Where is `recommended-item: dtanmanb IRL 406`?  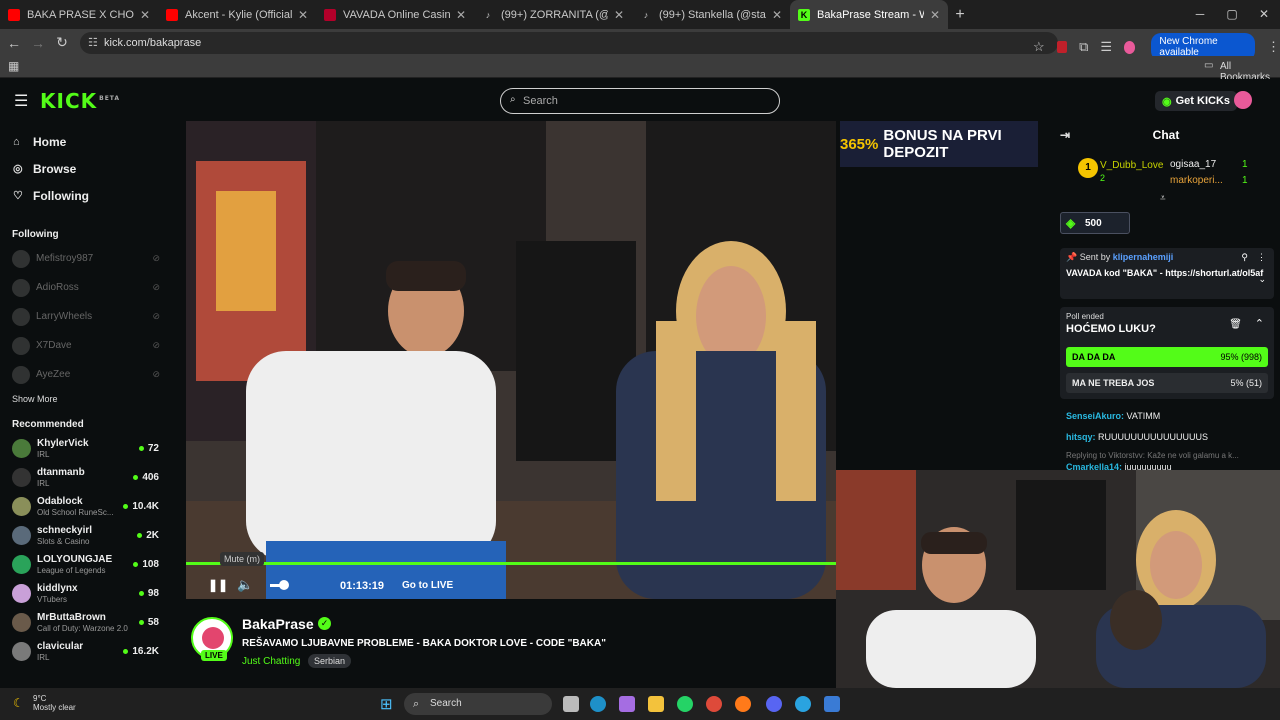
recommended-item: dtanmanb IRL 406 is located at coordinates (86, 477).